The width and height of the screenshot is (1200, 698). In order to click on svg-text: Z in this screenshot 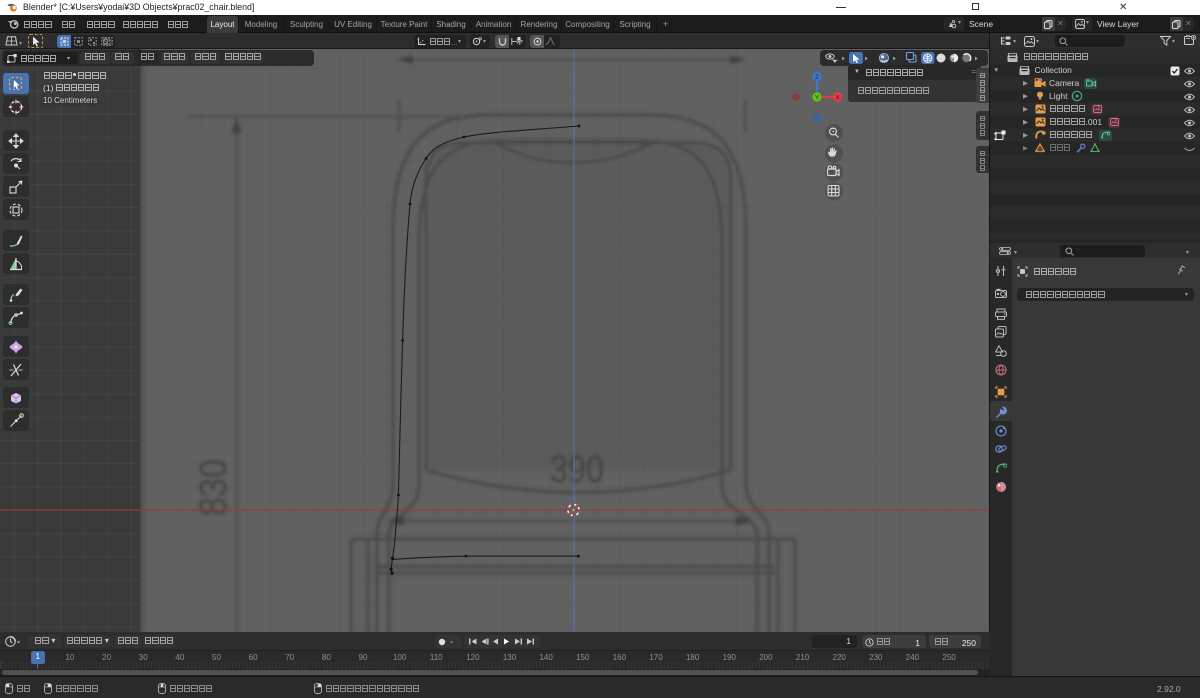, I will do `click(817, 77)`.